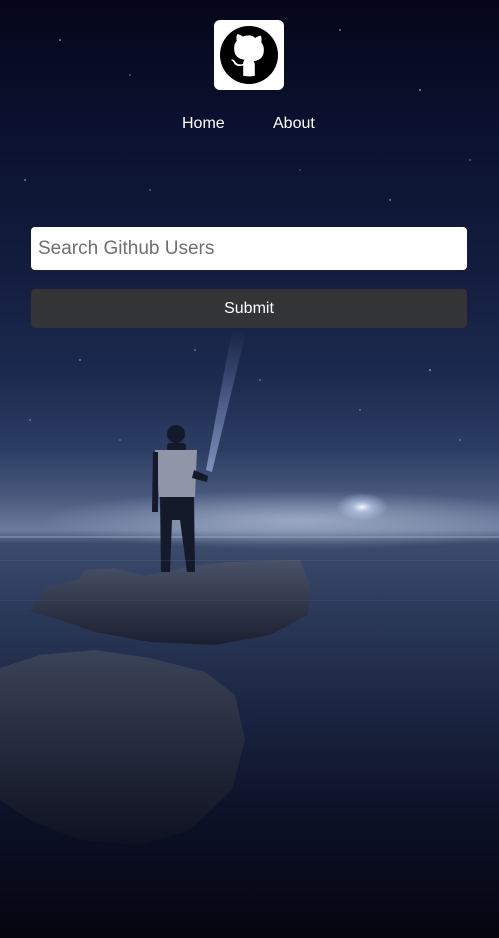 The image size is (499, 938). I want to click on main-nav: Home About, so click(249, 124).